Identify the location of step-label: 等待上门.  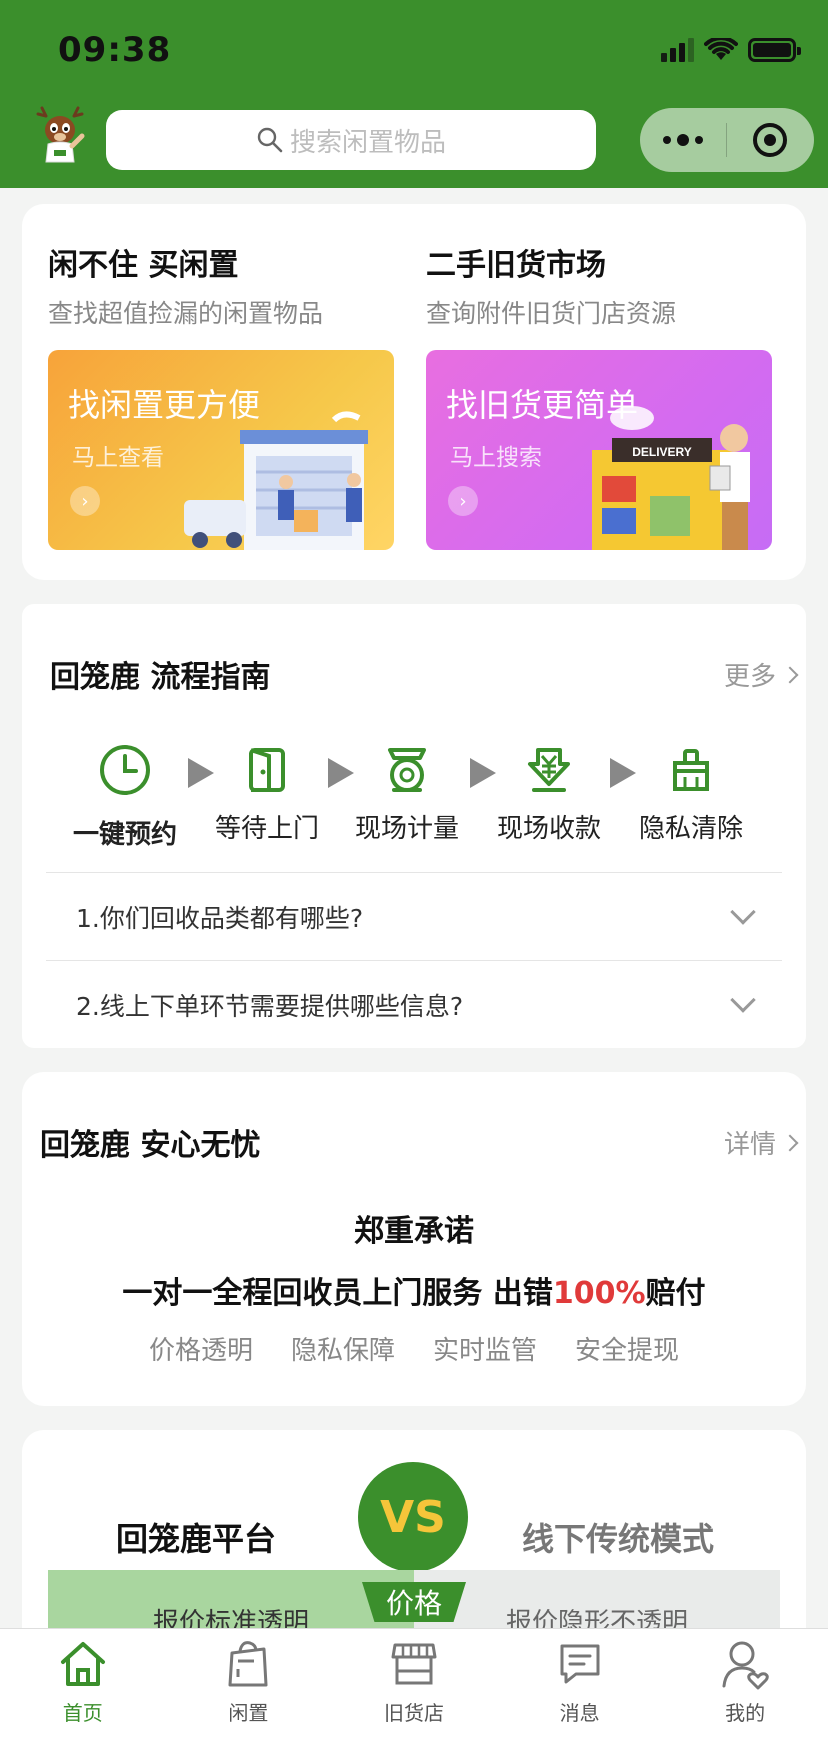
(266, 829).